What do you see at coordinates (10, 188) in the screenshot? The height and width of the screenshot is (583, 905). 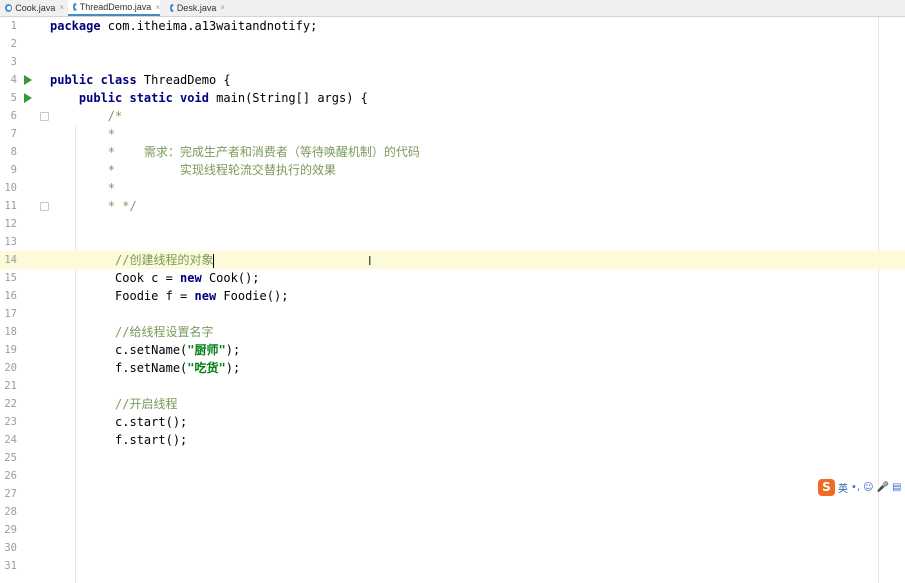 I see `line-number: 10` at bounding box center [10, 188].